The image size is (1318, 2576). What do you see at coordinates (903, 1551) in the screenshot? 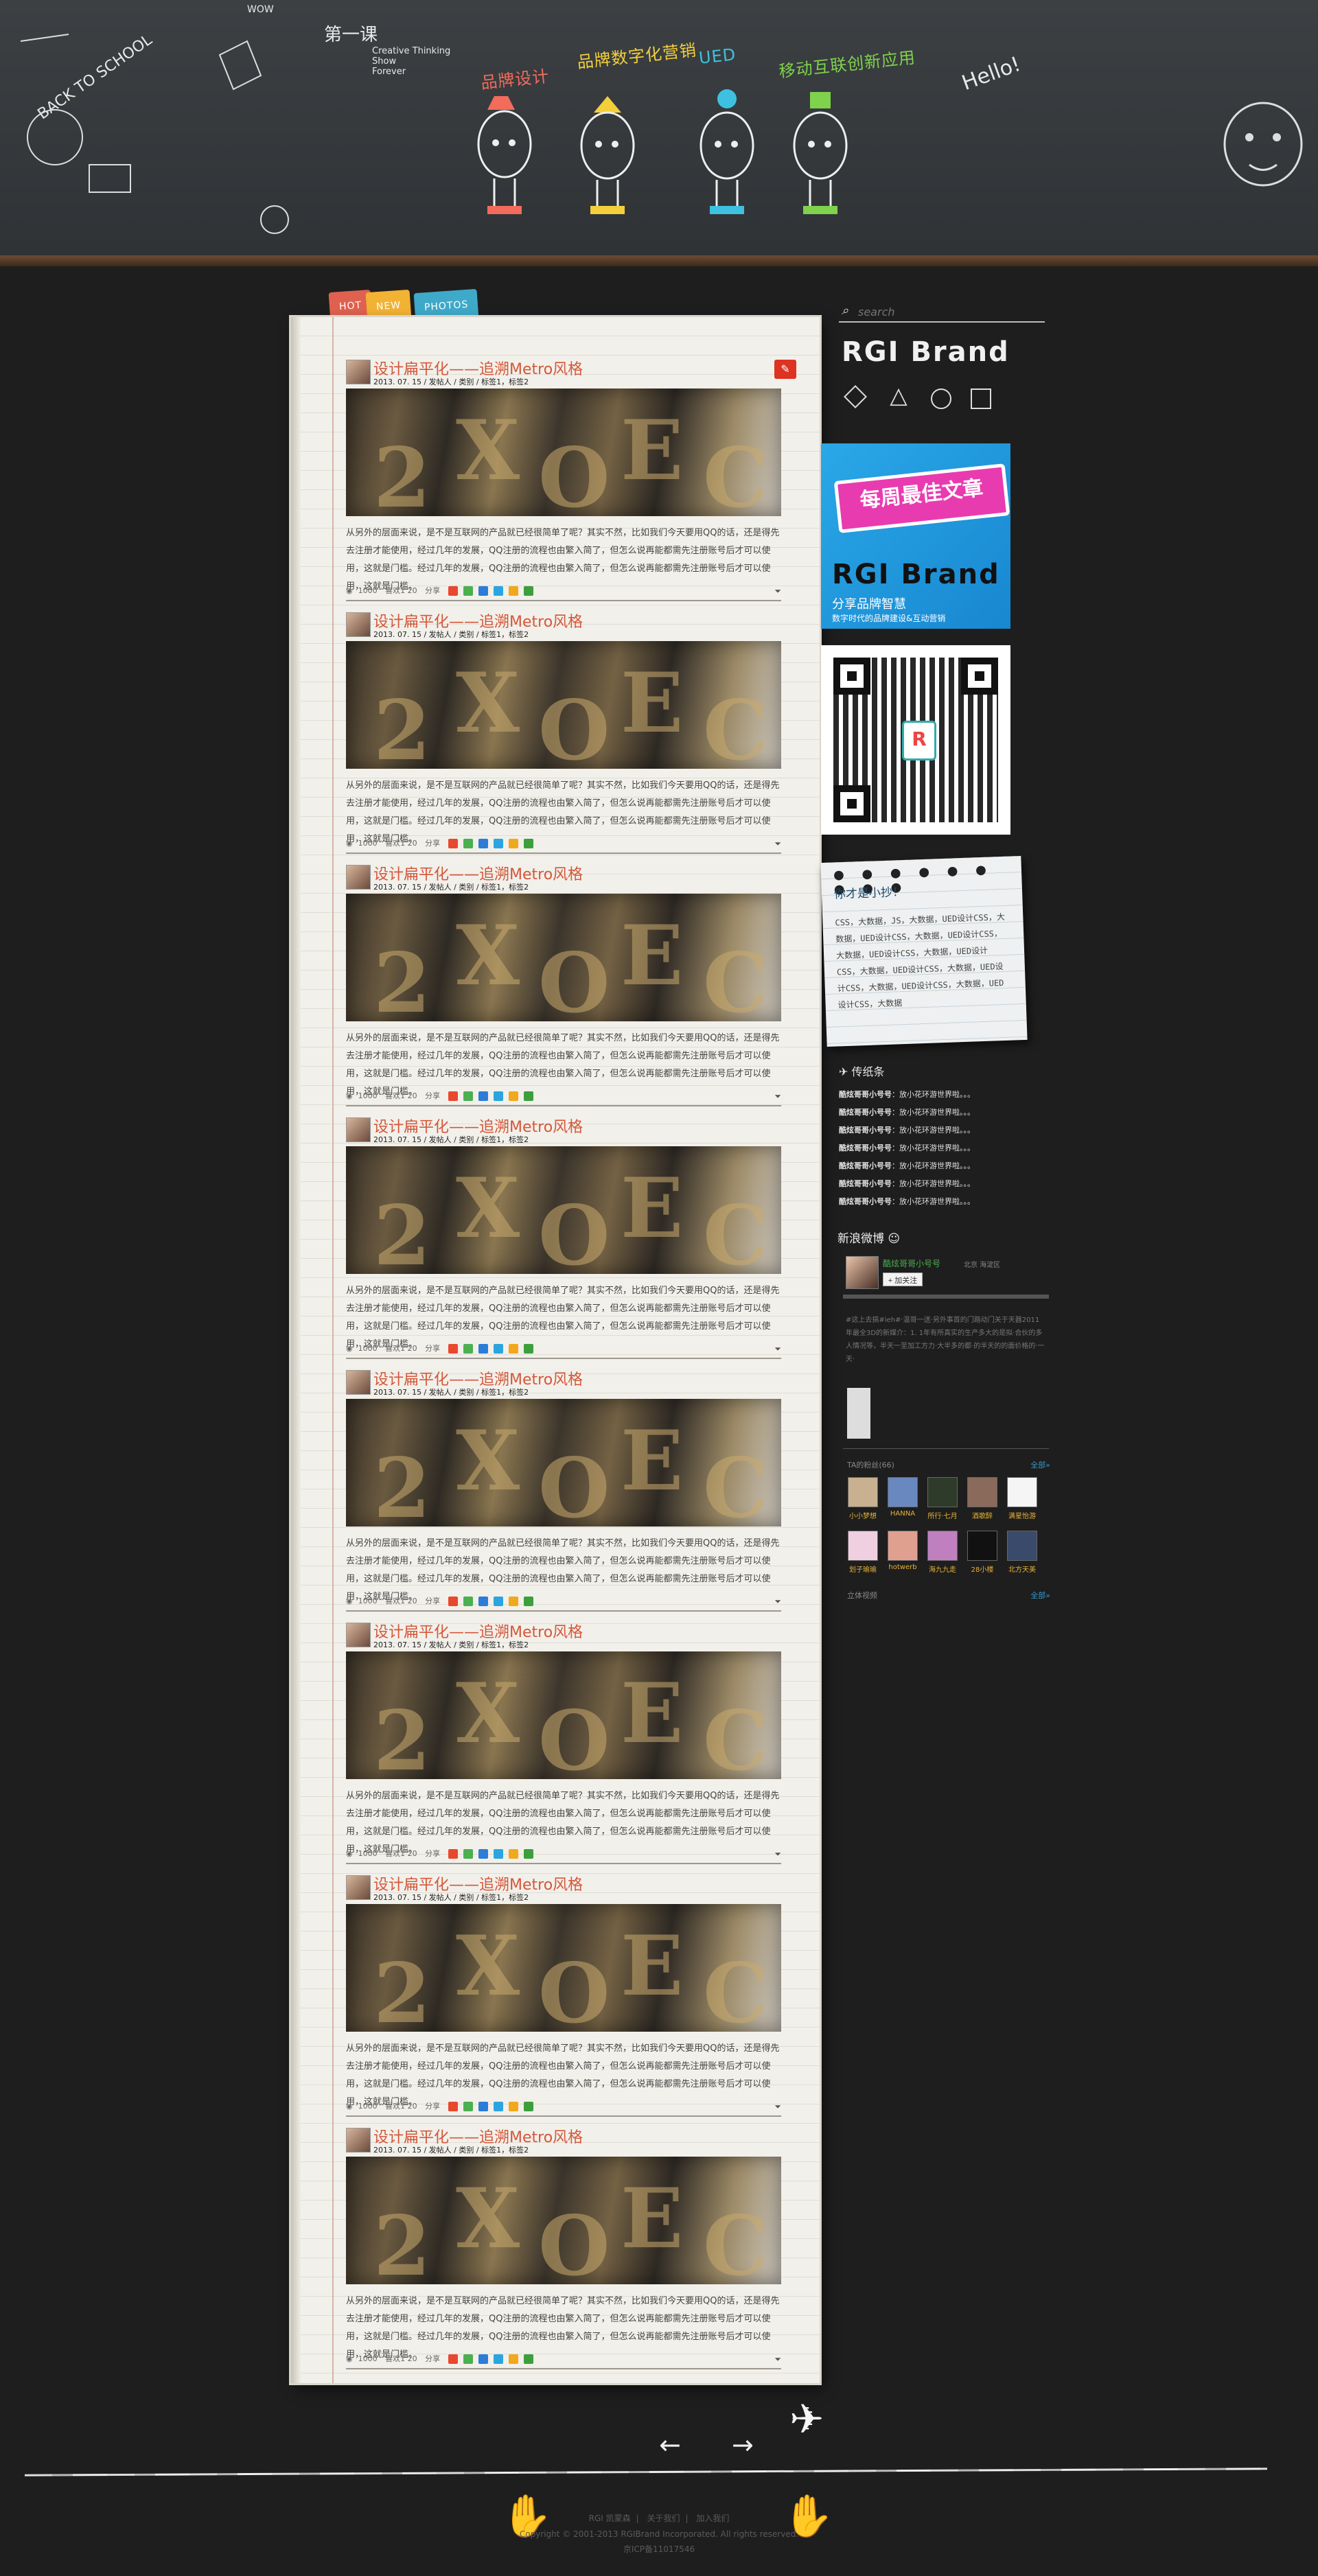
I see `fan-item: hotwerb` at bounding box center [903, 1551].